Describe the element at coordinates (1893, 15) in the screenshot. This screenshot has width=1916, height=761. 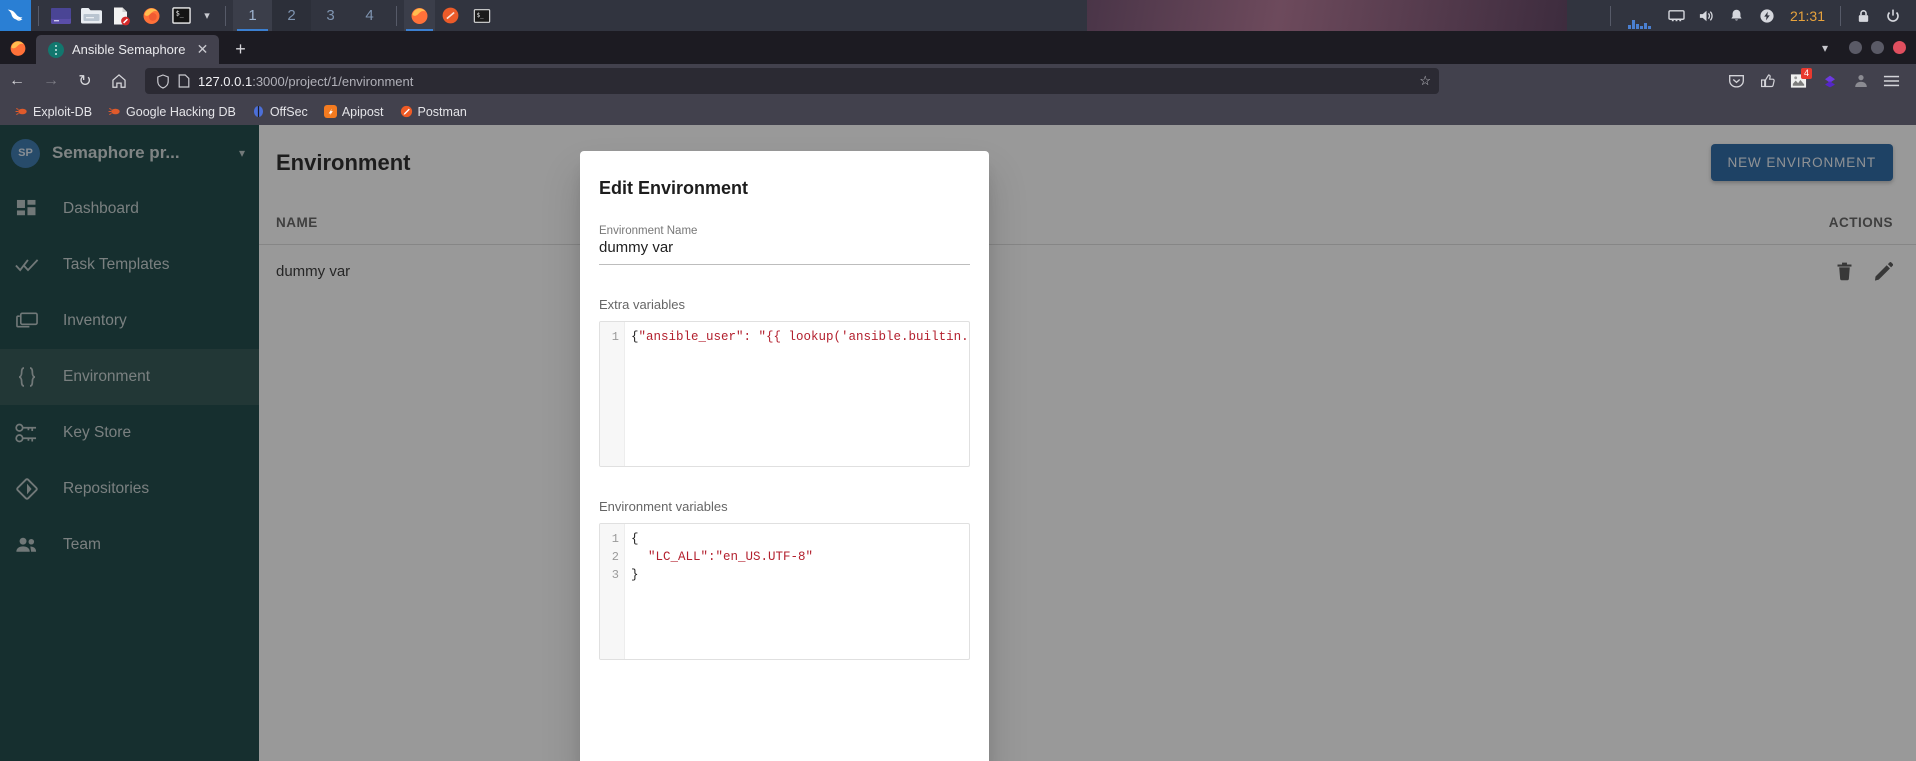
I see `logout-icon` at that location.